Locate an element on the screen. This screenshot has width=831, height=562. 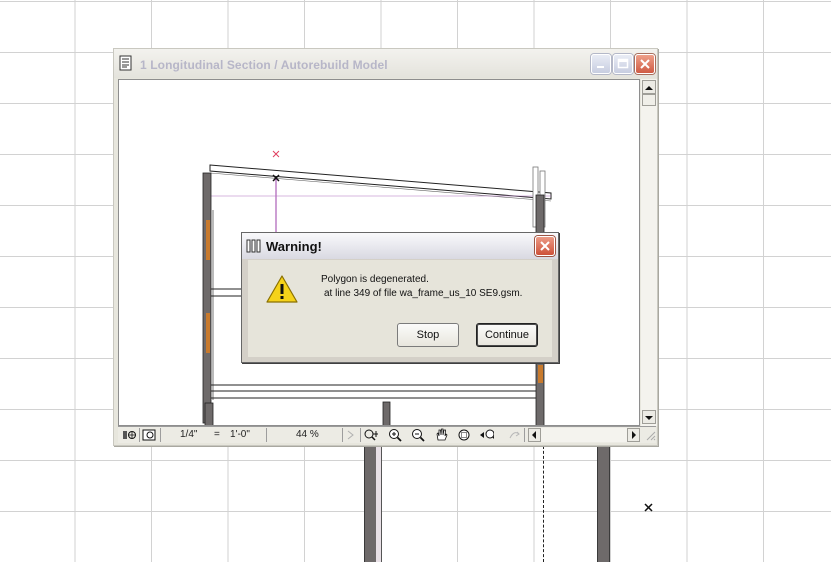
dialog-close-button is located at coordinates (545, 246).